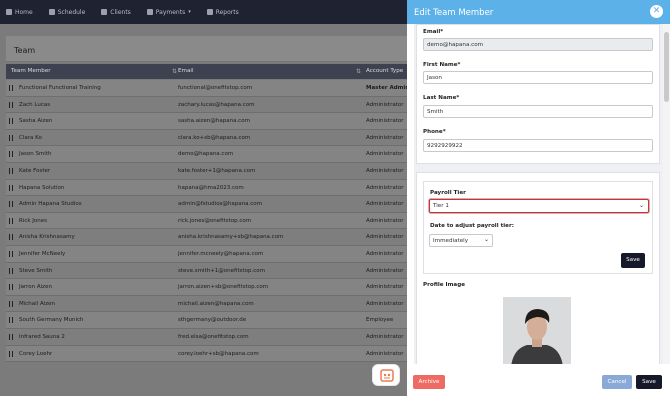 The image size is (670, 396). What do you see at coordinates (186, 71) in the screenshot?
I see `column-email: Email` at bounding box center [186, 71].